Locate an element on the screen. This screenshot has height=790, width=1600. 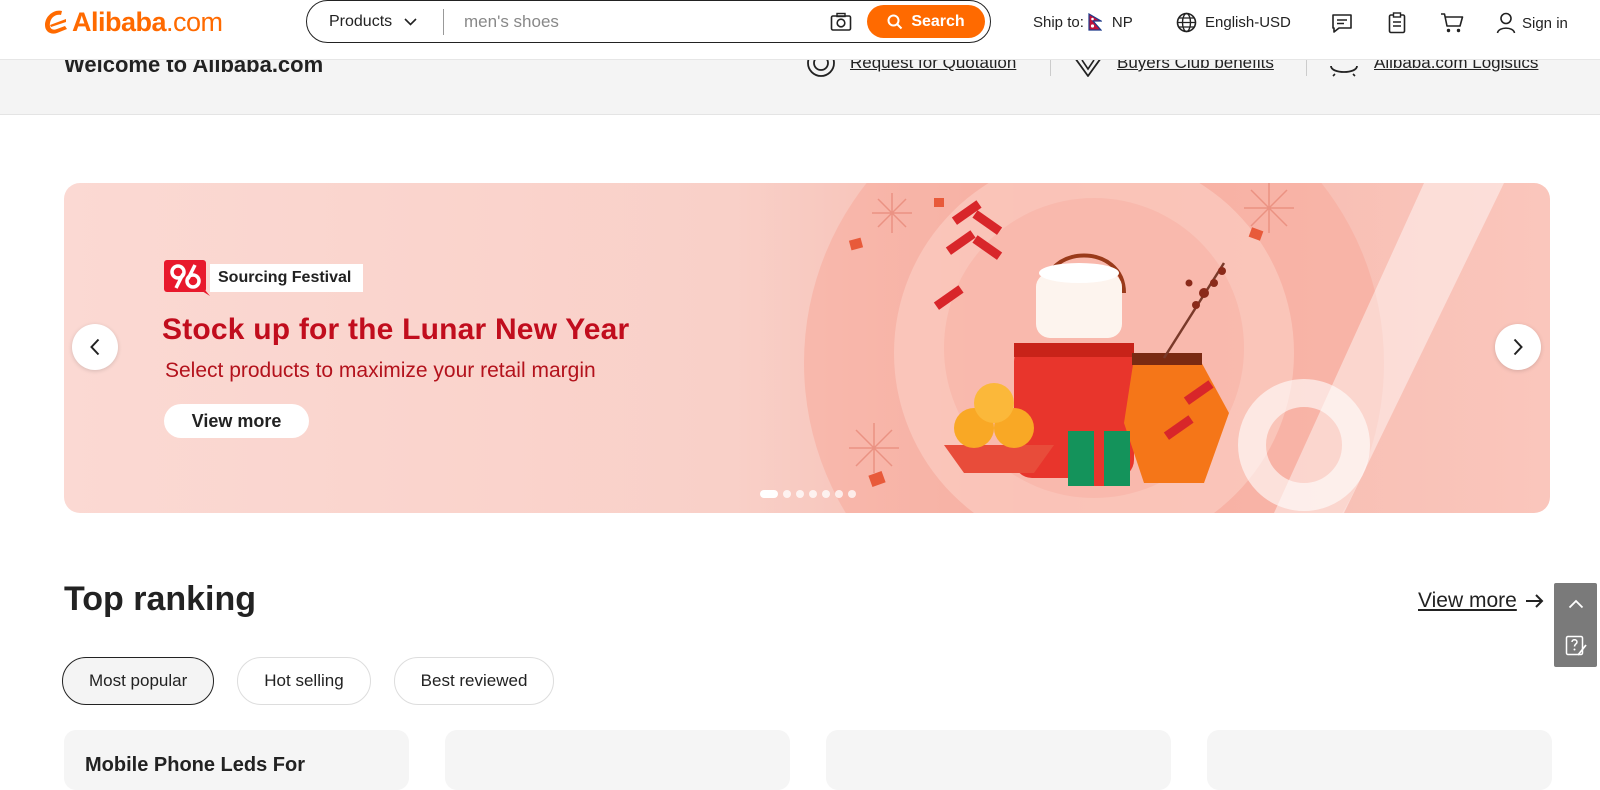
language-currency-selector: English-USD is located at coordinates (1233, 22).